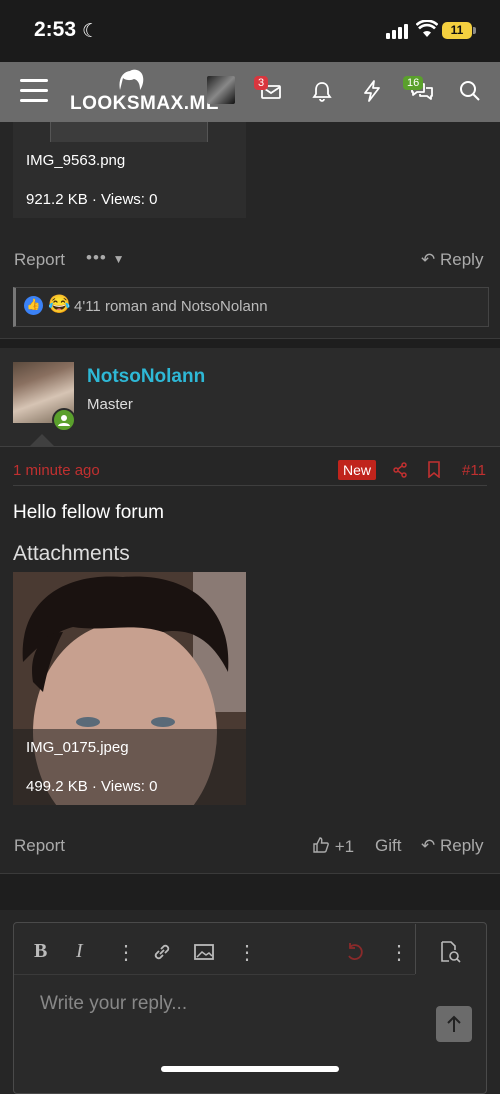  I want to click on link-icon, so click(162, 954).